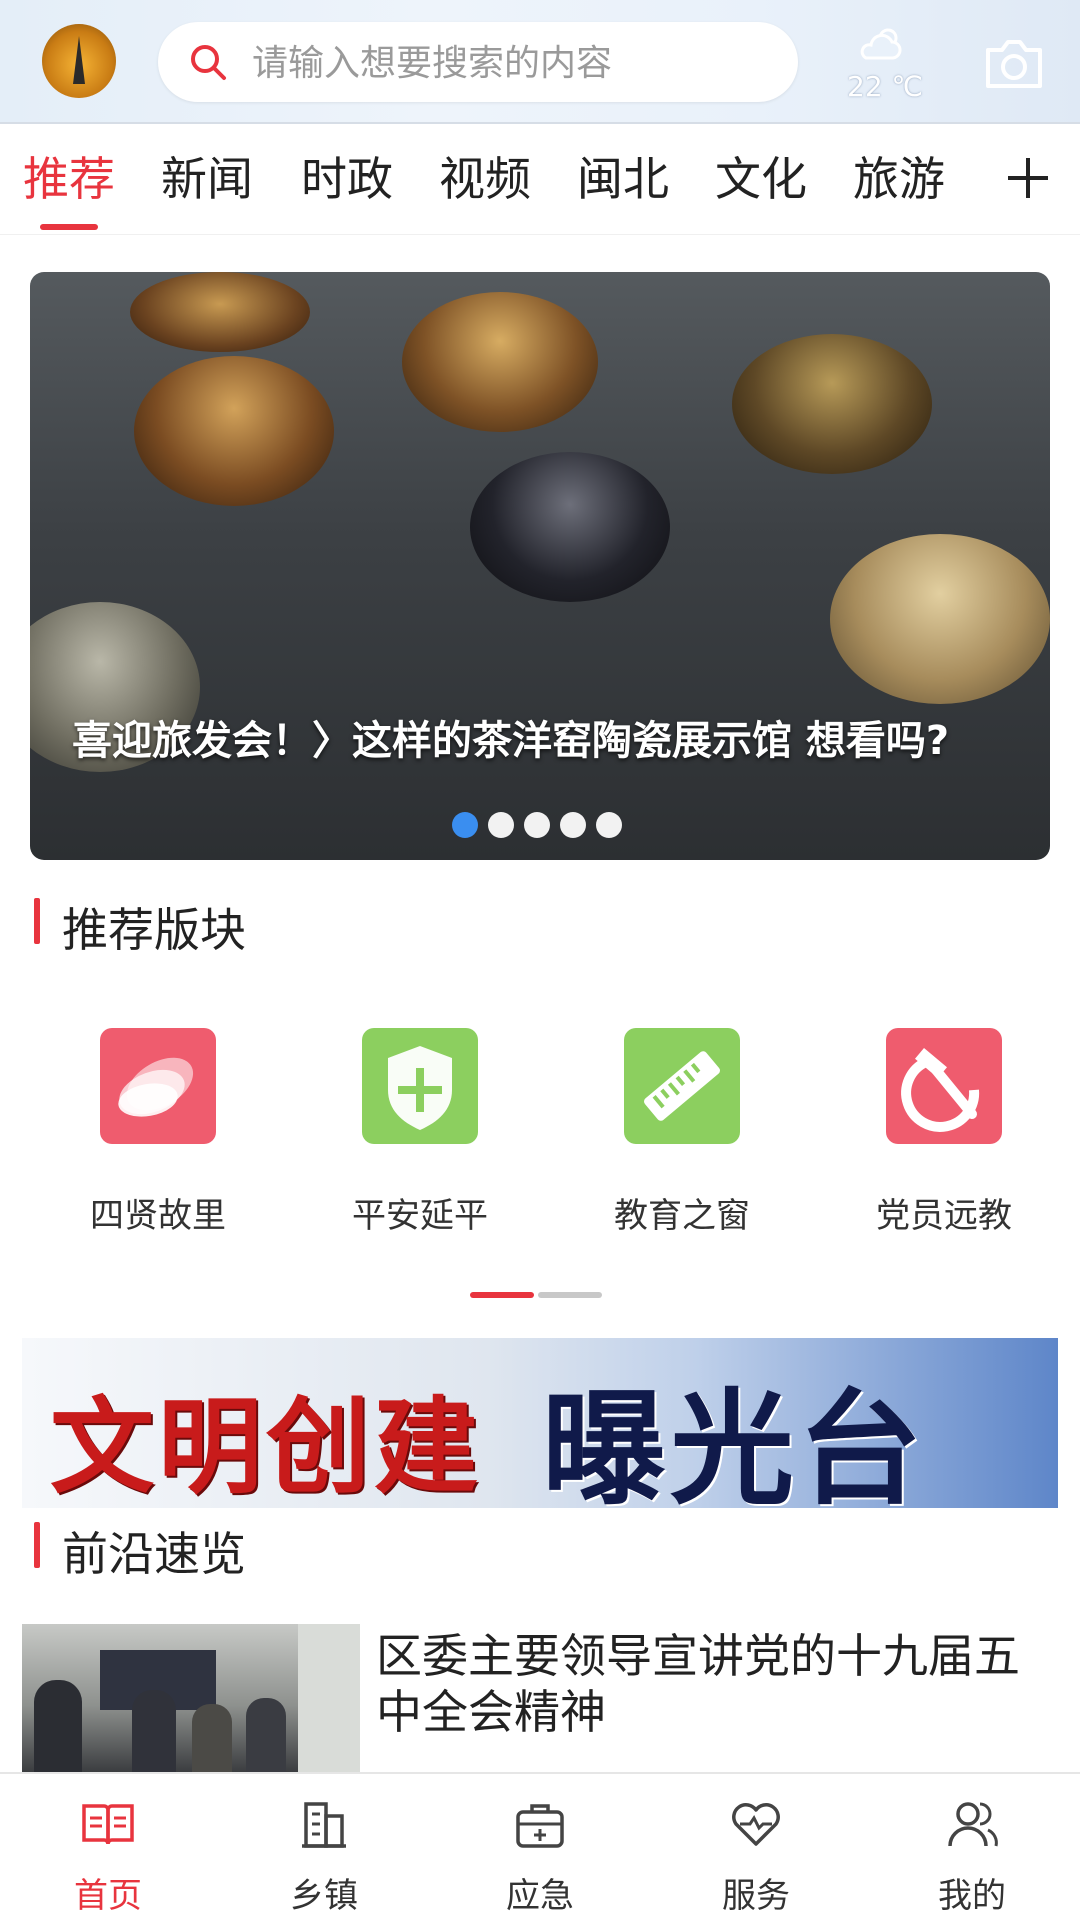 This screenshot has height=1922, width=1080. I want to click on promo-text-red: 文明创建, so click(266, 1446).